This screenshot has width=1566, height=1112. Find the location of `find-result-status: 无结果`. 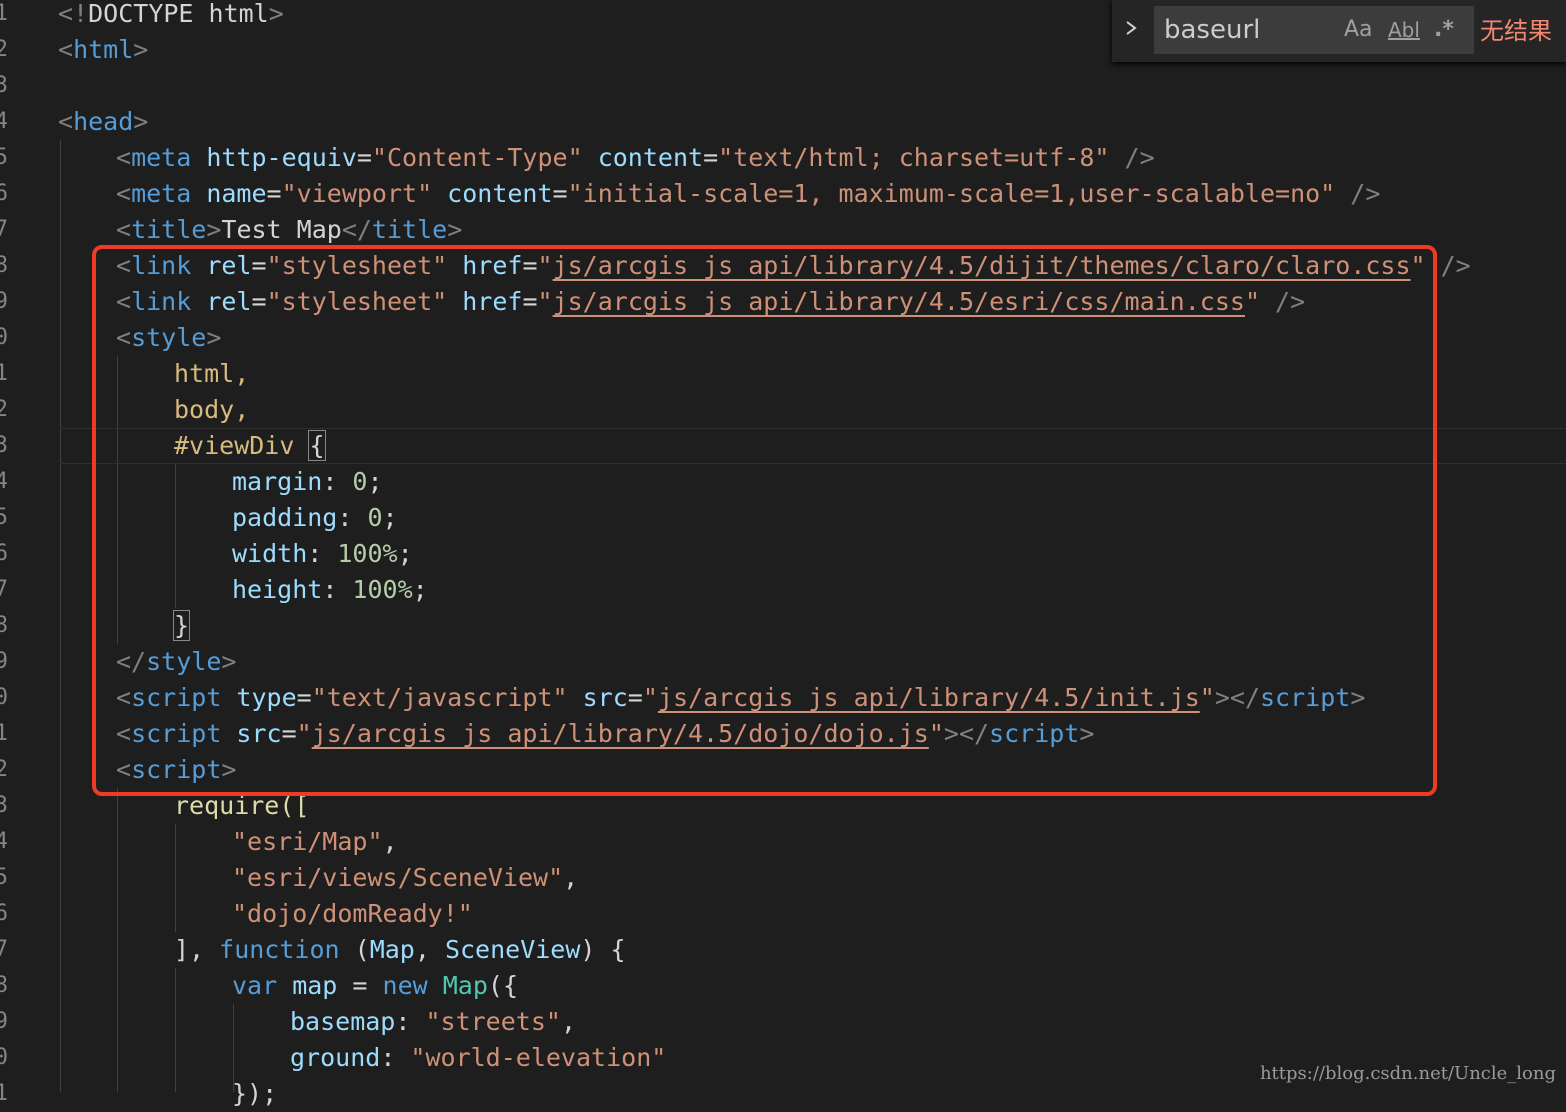

find-result-status: 无结果 is located at coordinates (1516, 31).